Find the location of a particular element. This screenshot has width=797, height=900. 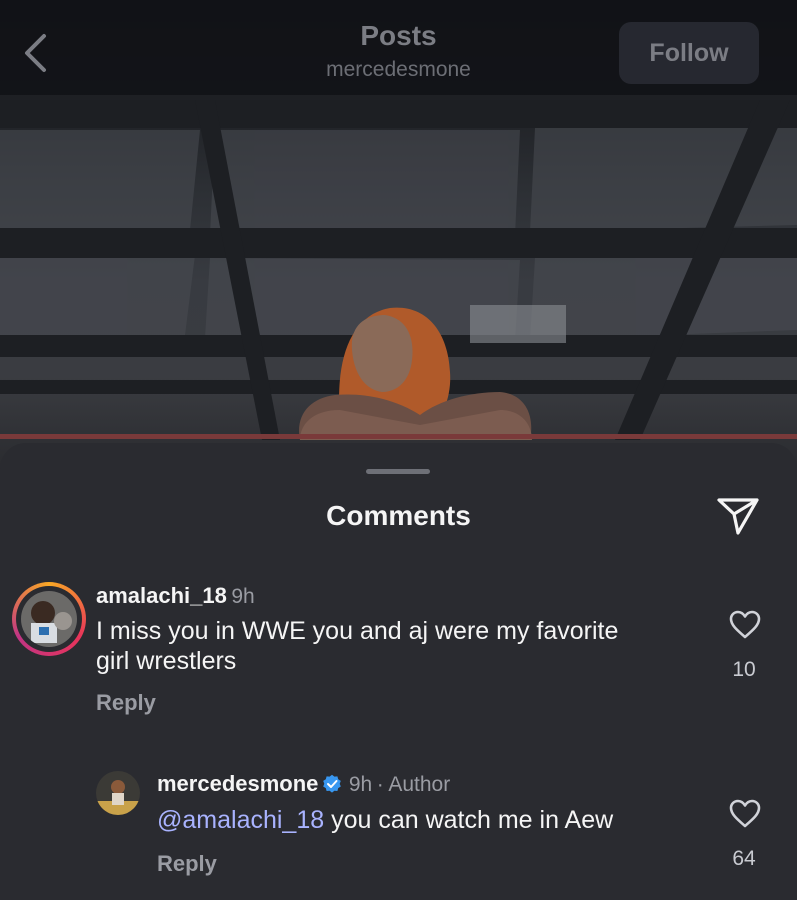

share-icon is located at coordinates (738, 516).